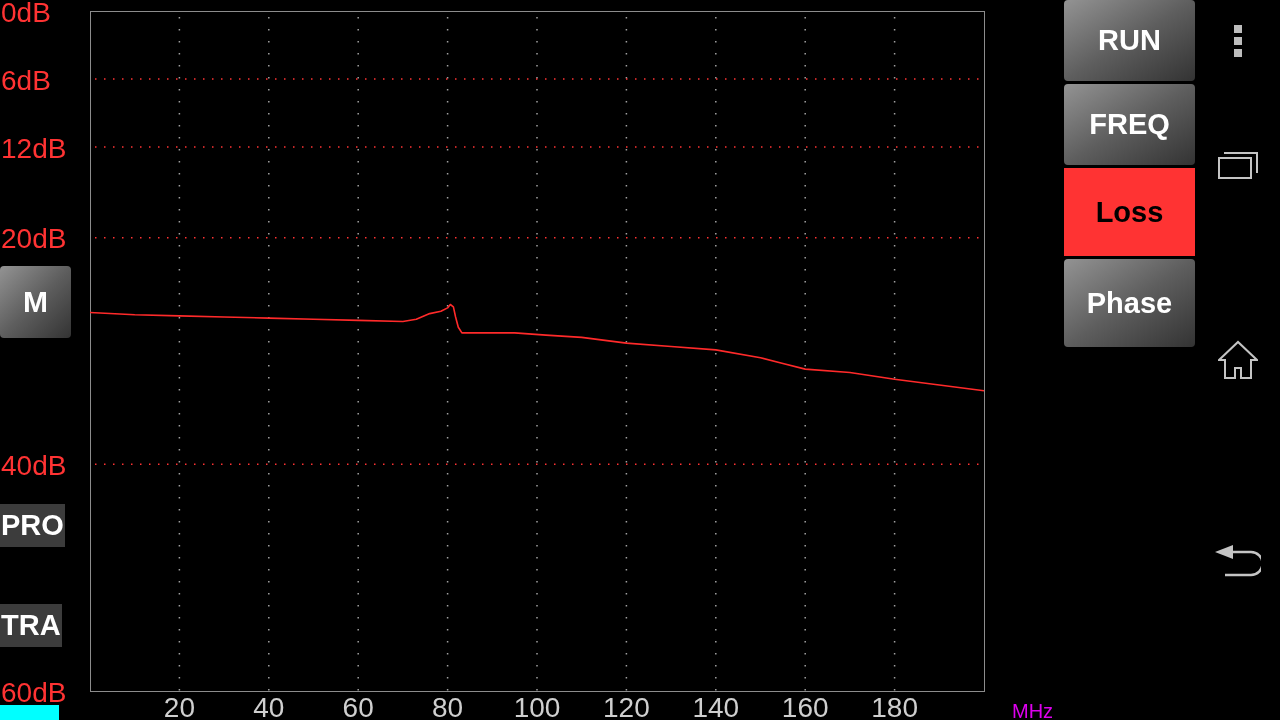 This screenshot has height=720, width=1280. Describe the element at coordinates (537, 706) in the screenshot. I see `x-tick-label: 100` at that location.